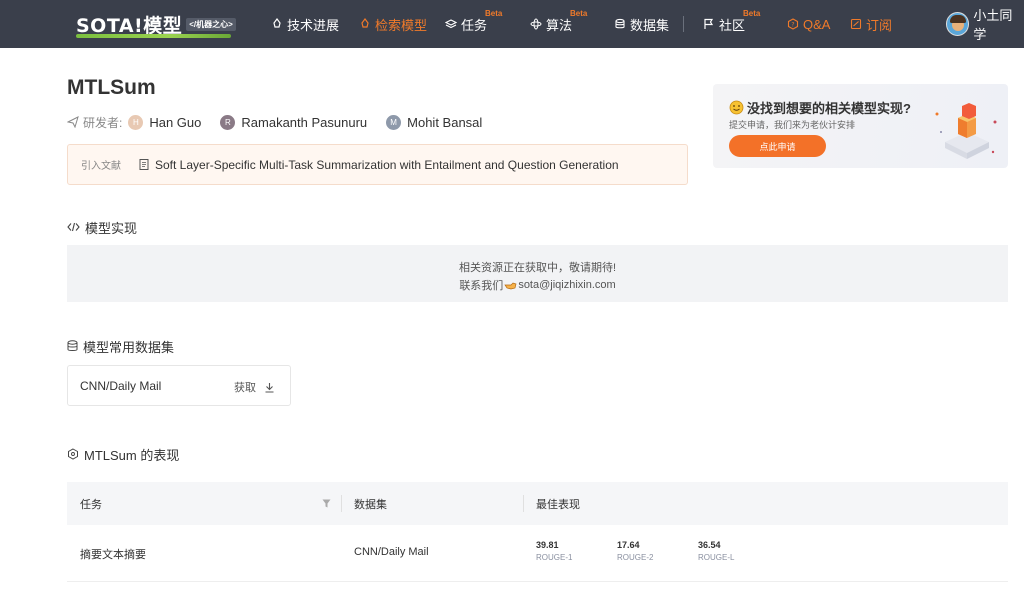  I want to click on subscribe-icon, so click(856, 24).